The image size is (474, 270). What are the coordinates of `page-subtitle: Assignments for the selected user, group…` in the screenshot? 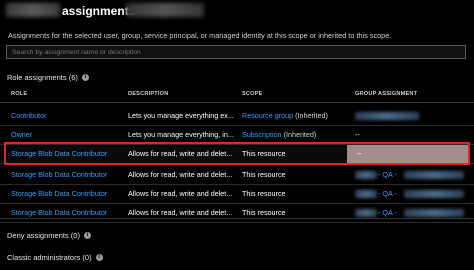 It's located at (200, 35).